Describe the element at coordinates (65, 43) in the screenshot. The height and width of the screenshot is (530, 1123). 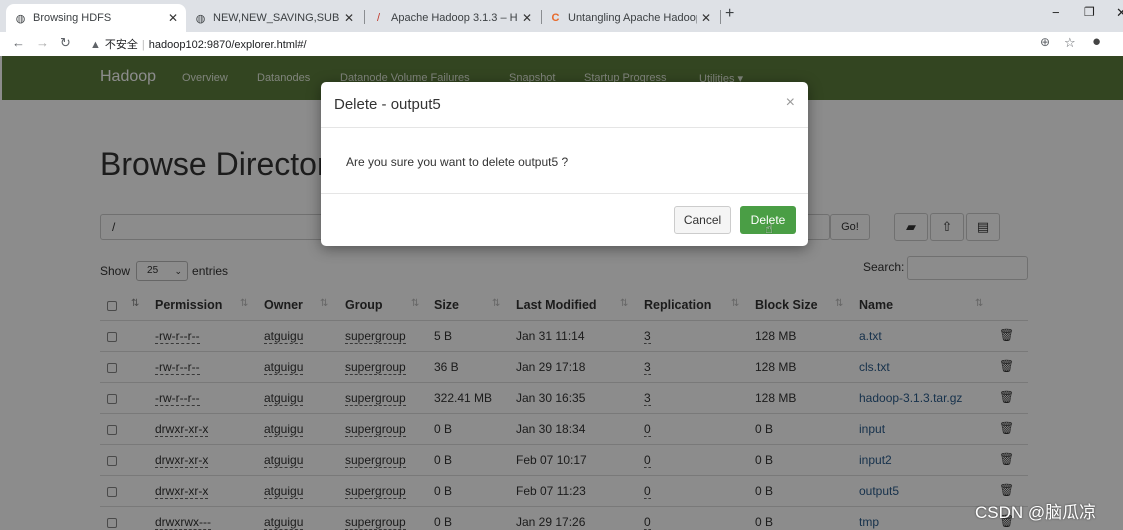
I see `reload-icon: ↻` at that location.